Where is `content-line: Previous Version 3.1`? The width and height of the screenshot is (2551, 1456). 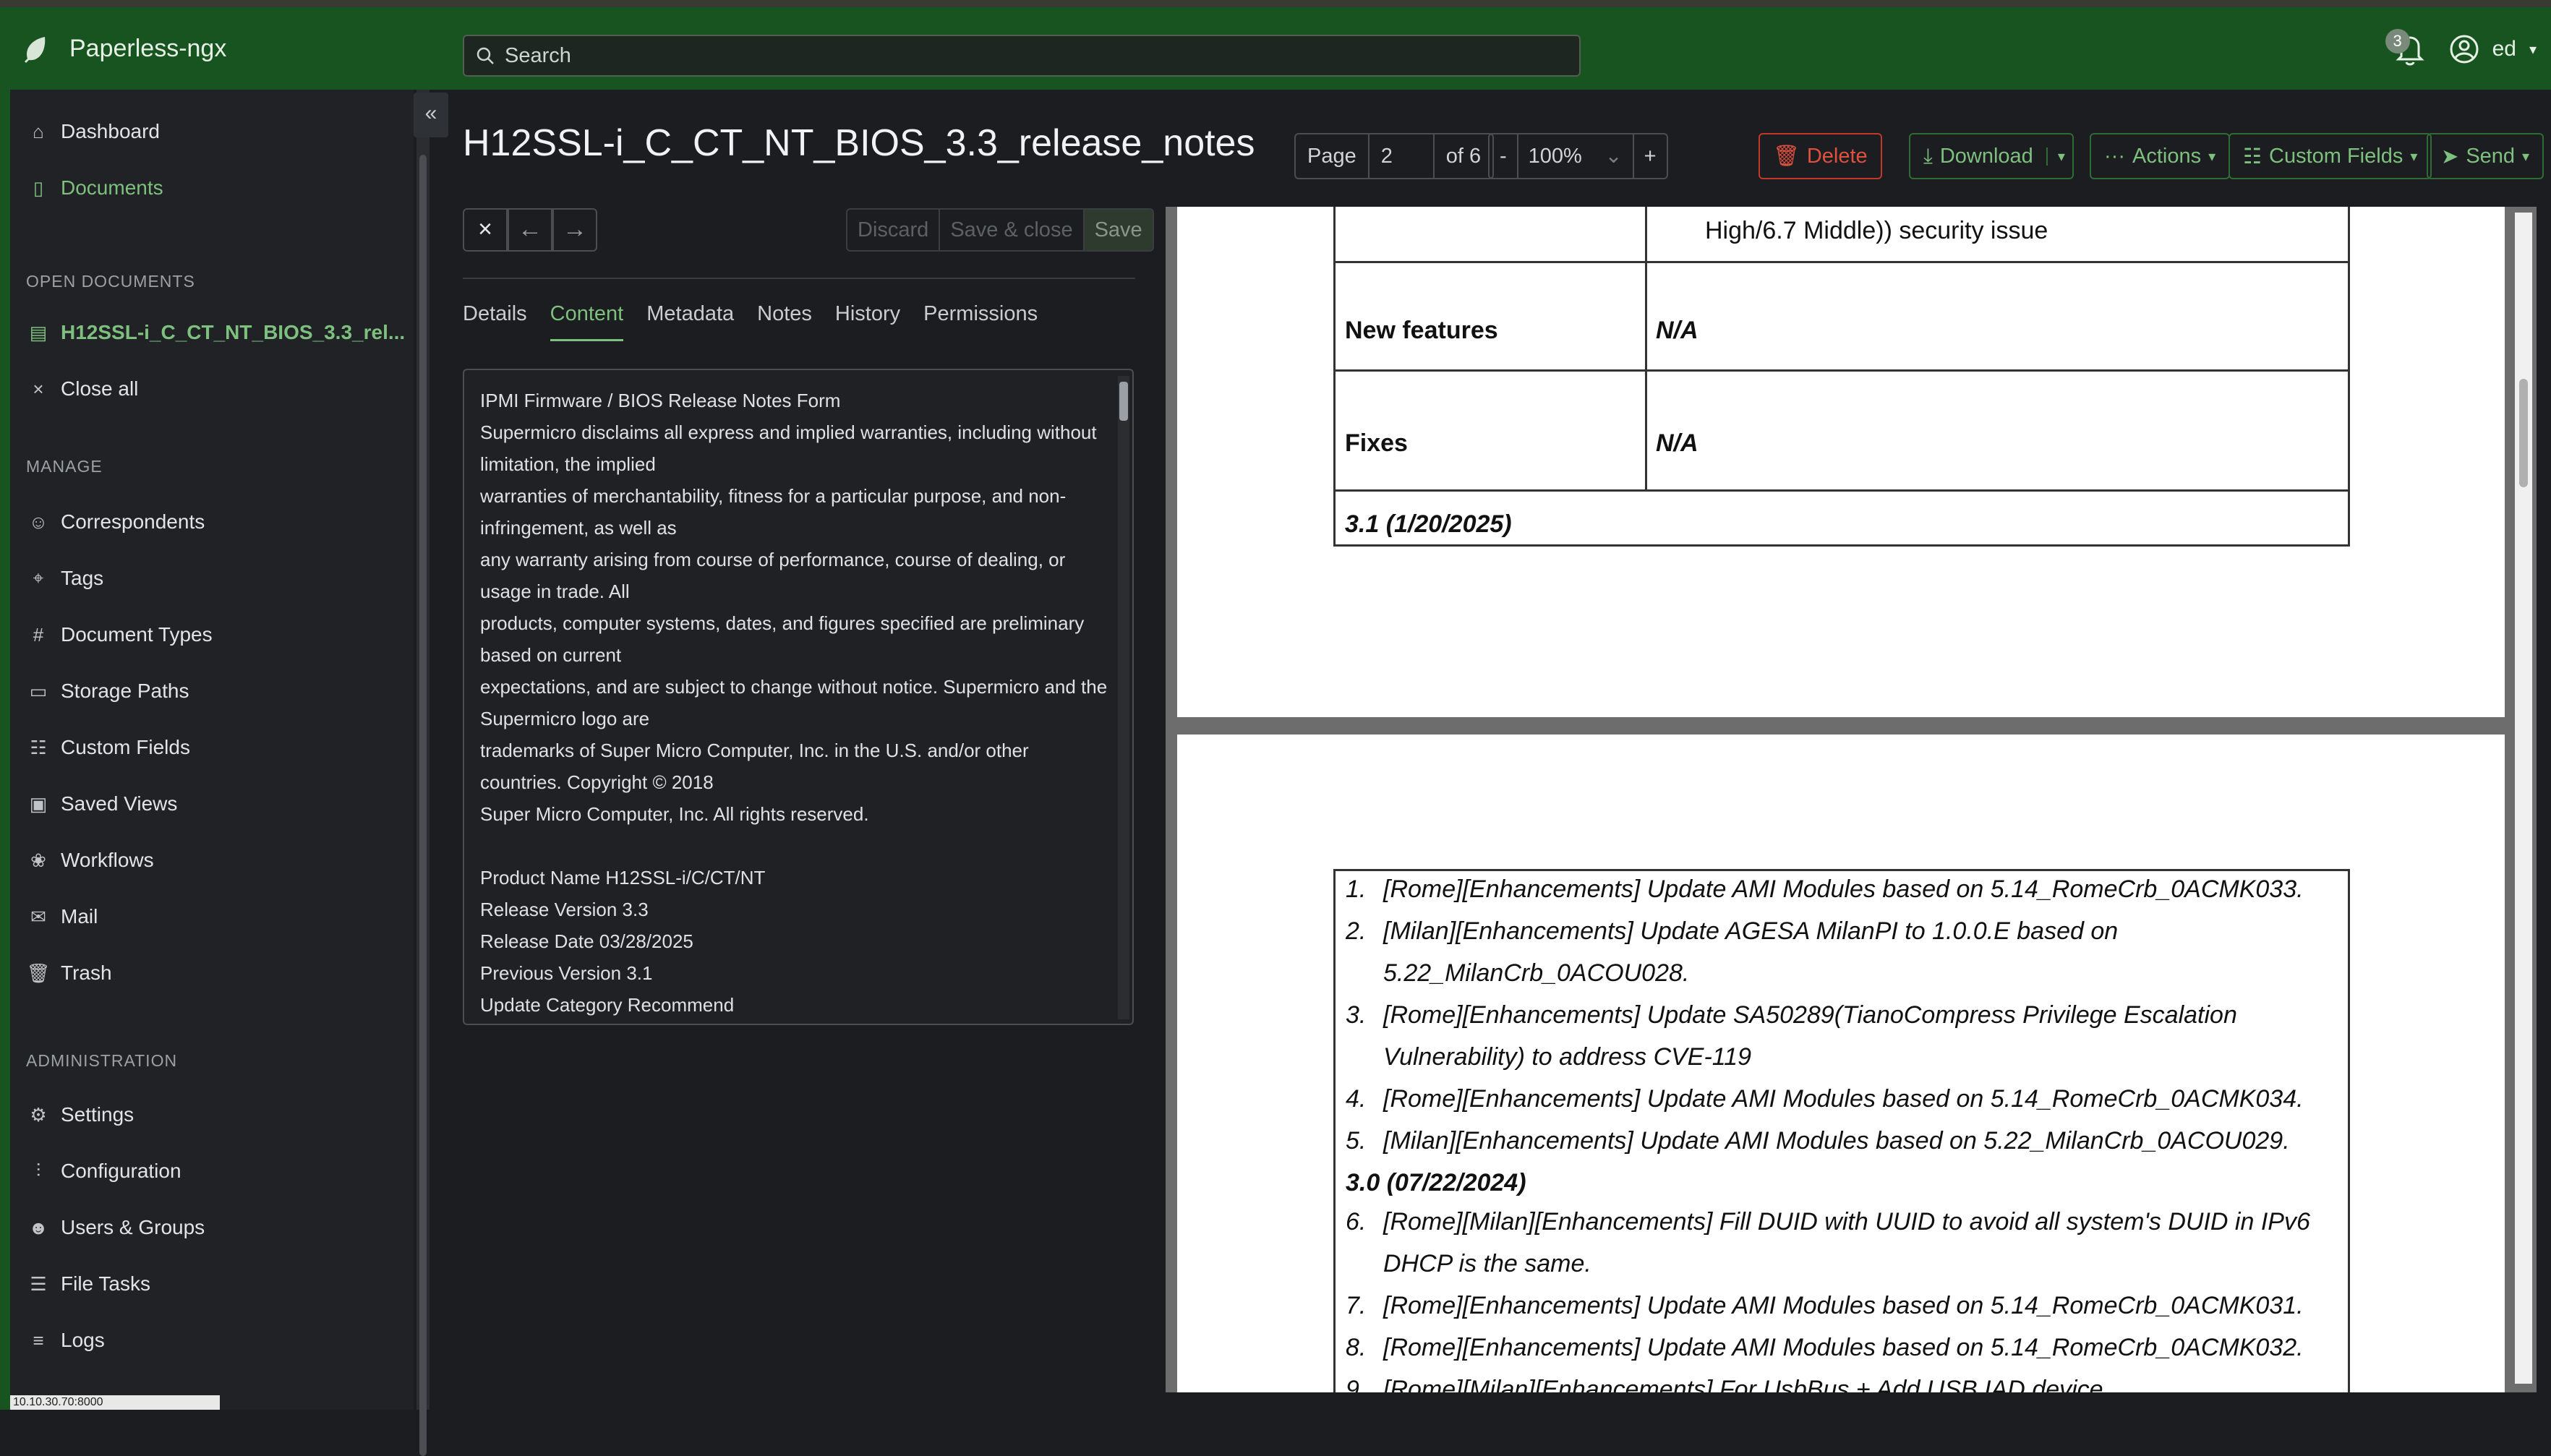
content-line: Previous Version 3.1 is located at coordinates (566, 973).